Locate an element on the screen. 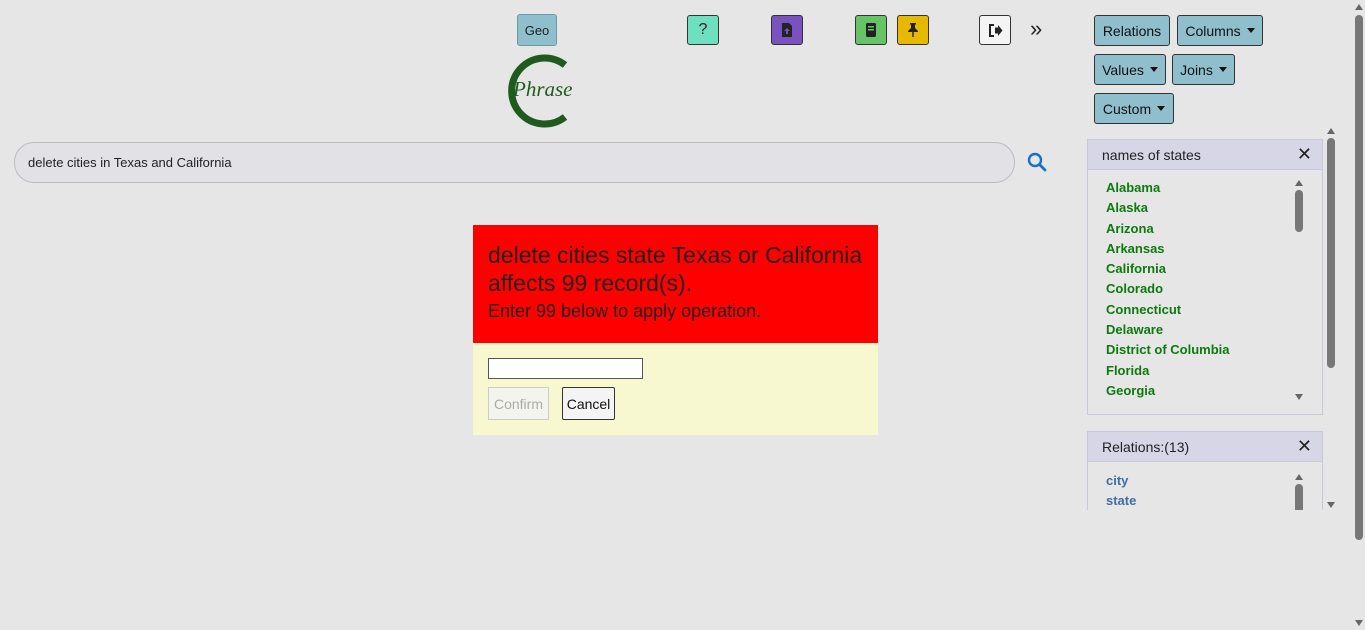 This screenshot has width=1365, height=630. sidebar-scrollbar is located at coordinates (1331, 318).